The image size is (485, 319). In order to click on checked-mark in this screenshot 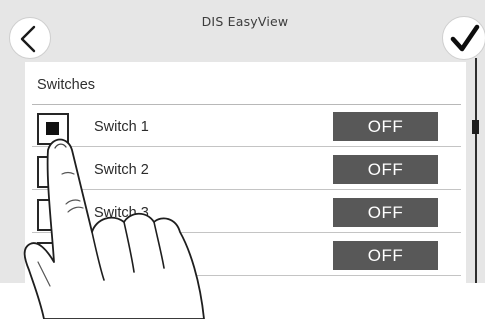, I will do `click(52, 128)`.